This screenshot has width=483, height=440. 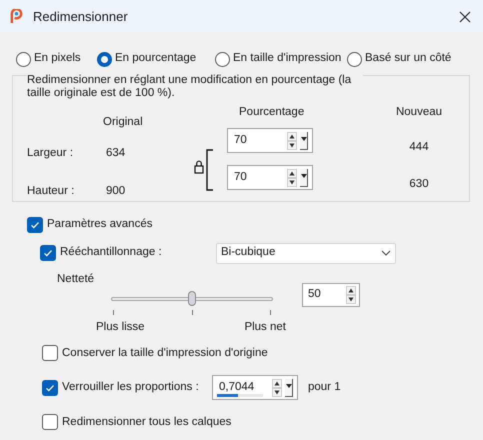 I want to click on checkbox-label: Redimensionner tous les calques, so click(x=147, y=422).